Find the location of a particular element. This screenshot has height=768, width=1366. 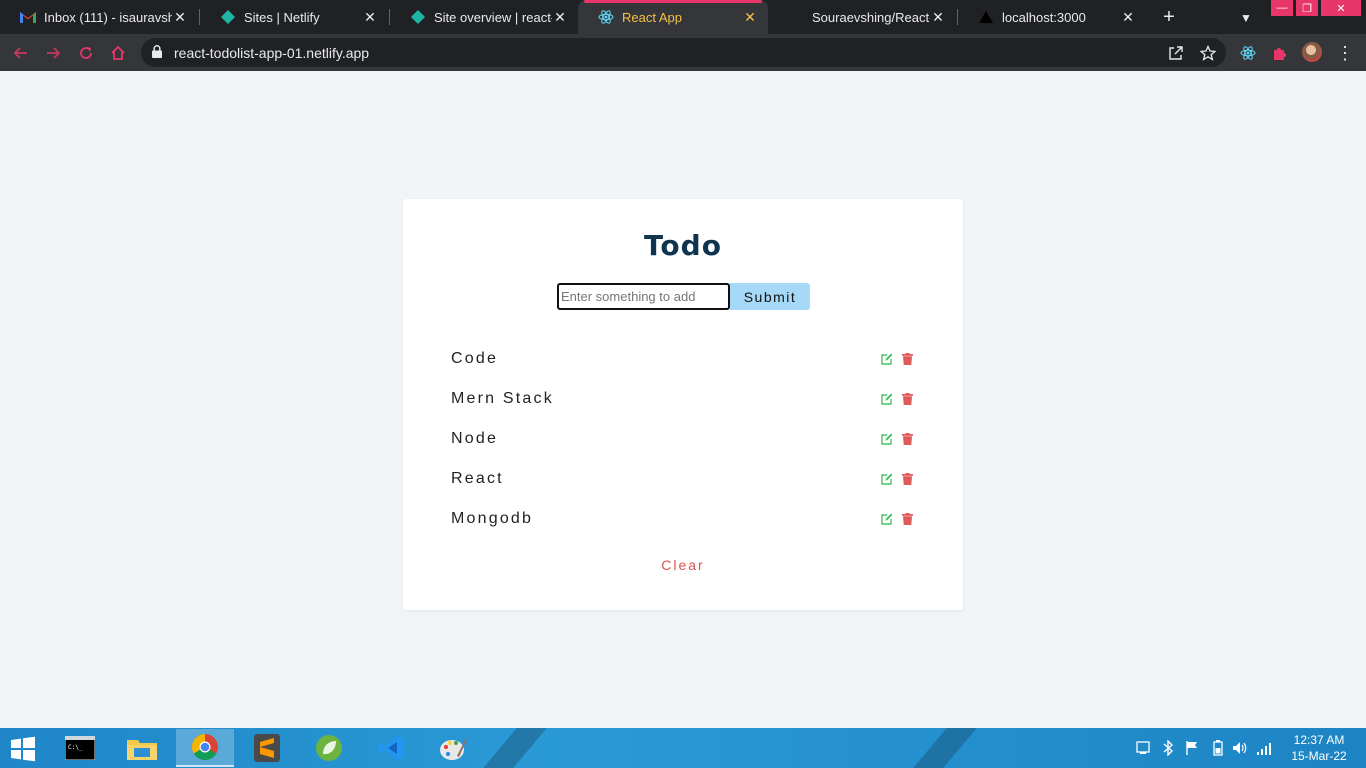

todo-item-label: Node is located at coordinates (475, 438).